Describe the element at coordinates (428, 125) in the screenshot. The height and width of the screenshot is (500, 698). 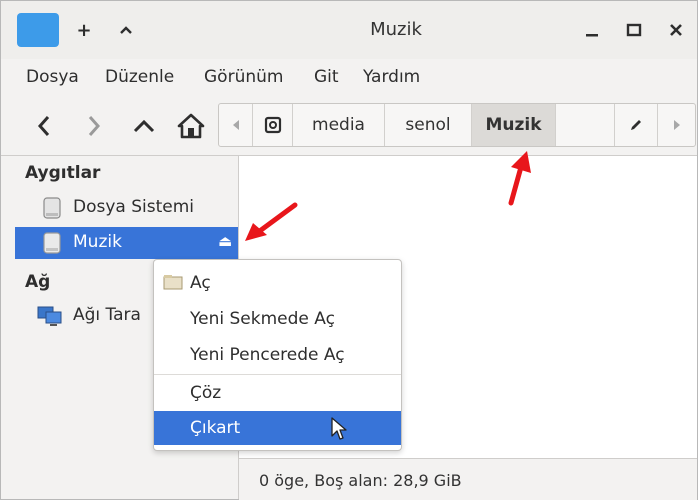
I see `path-segment-senol: senol` at that location.